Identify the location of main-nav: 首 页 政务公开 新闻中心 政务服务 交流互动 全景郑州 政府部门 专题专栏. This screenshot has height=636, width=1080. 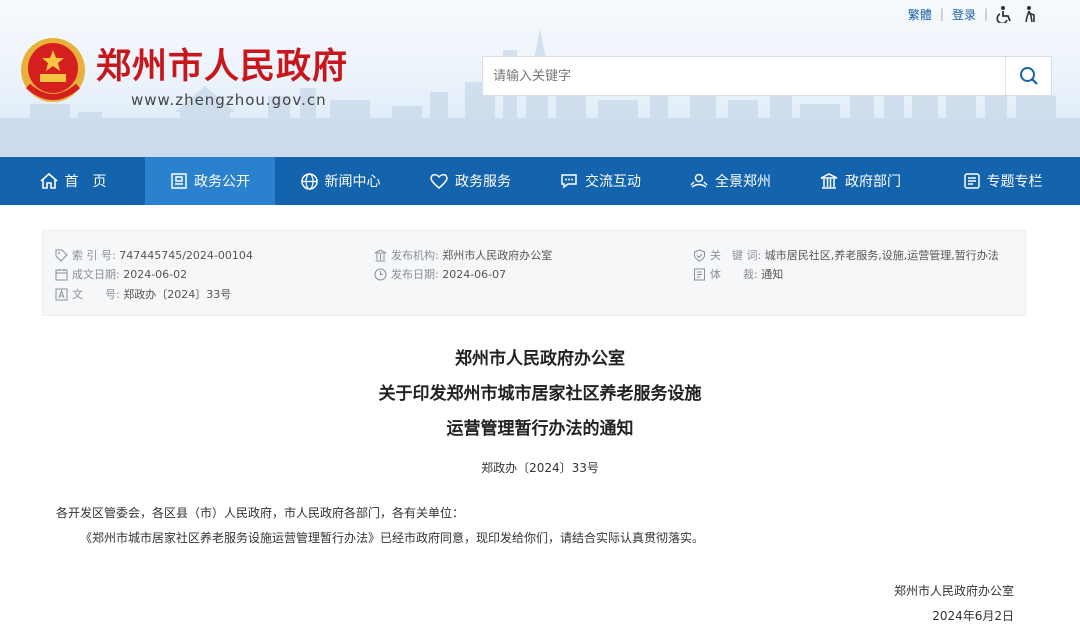
(540, 181).